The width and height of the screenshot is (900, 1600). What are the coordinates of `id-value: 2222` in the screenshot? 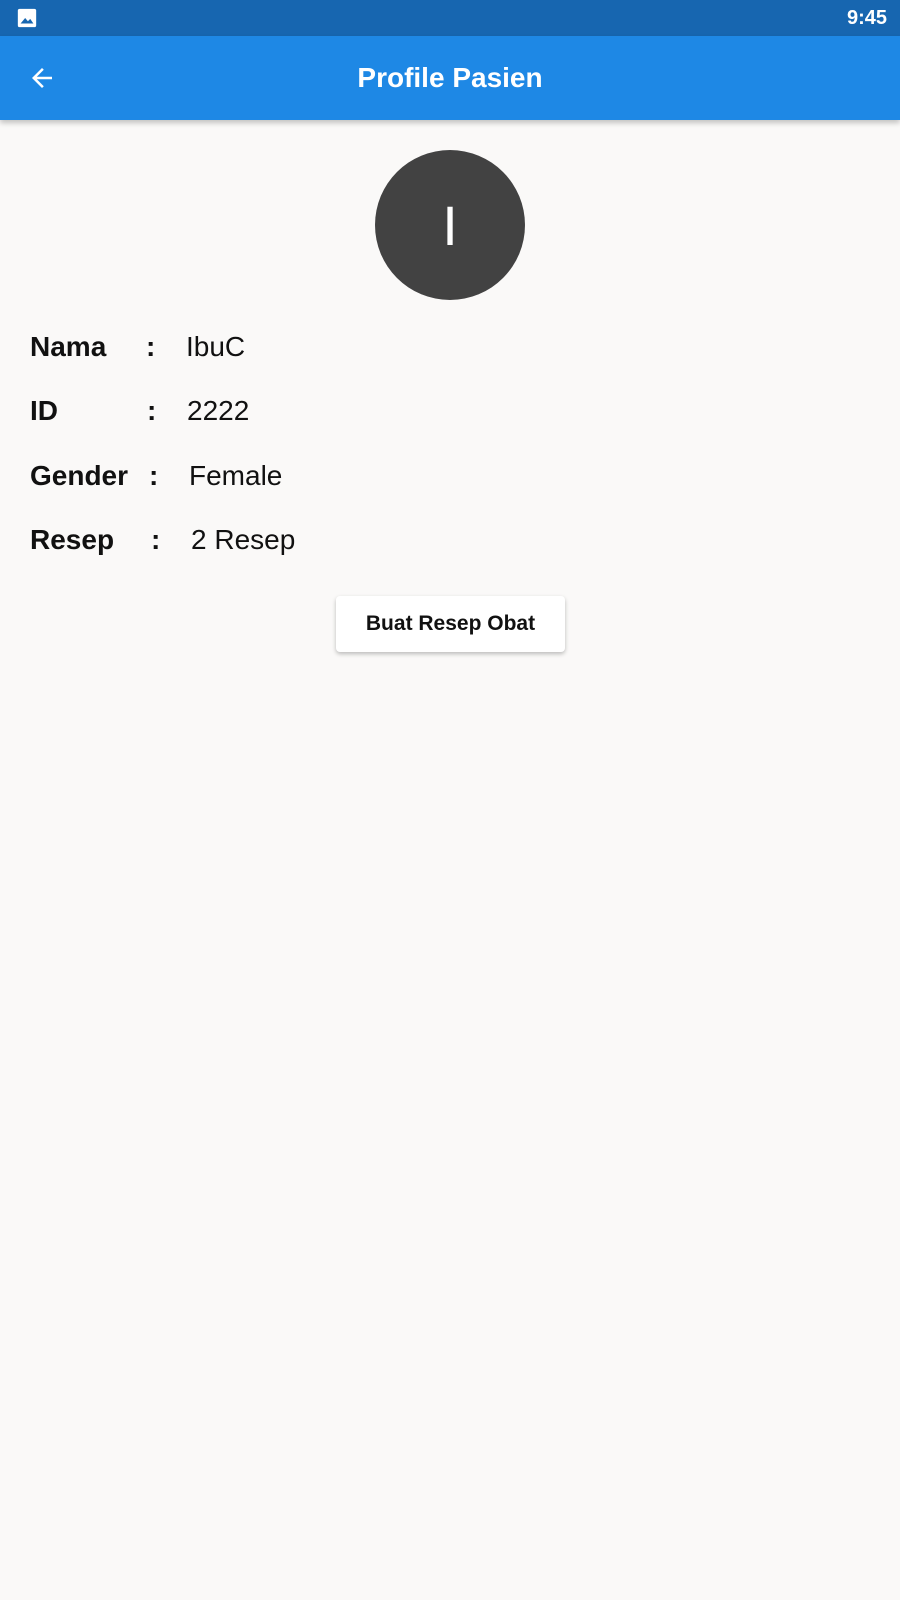 It's located at (218, 410).